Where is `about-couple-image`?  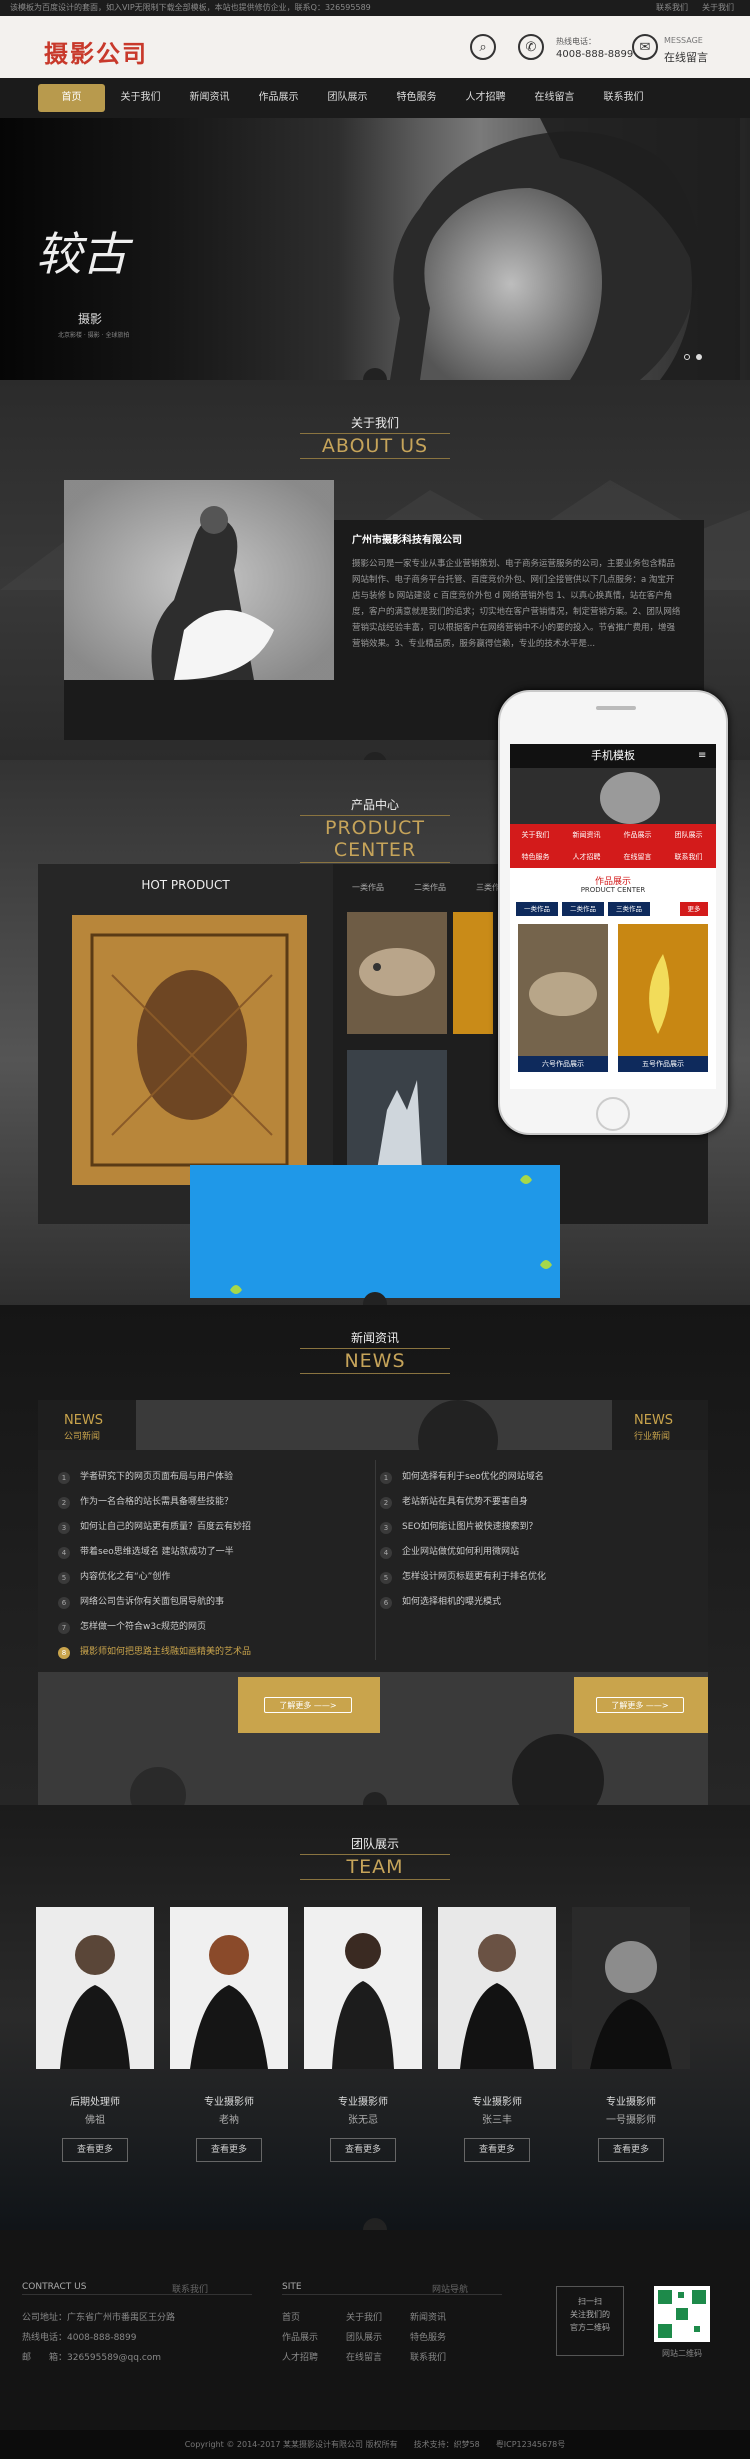 about-couple-image is located at coordinates (199, 580).